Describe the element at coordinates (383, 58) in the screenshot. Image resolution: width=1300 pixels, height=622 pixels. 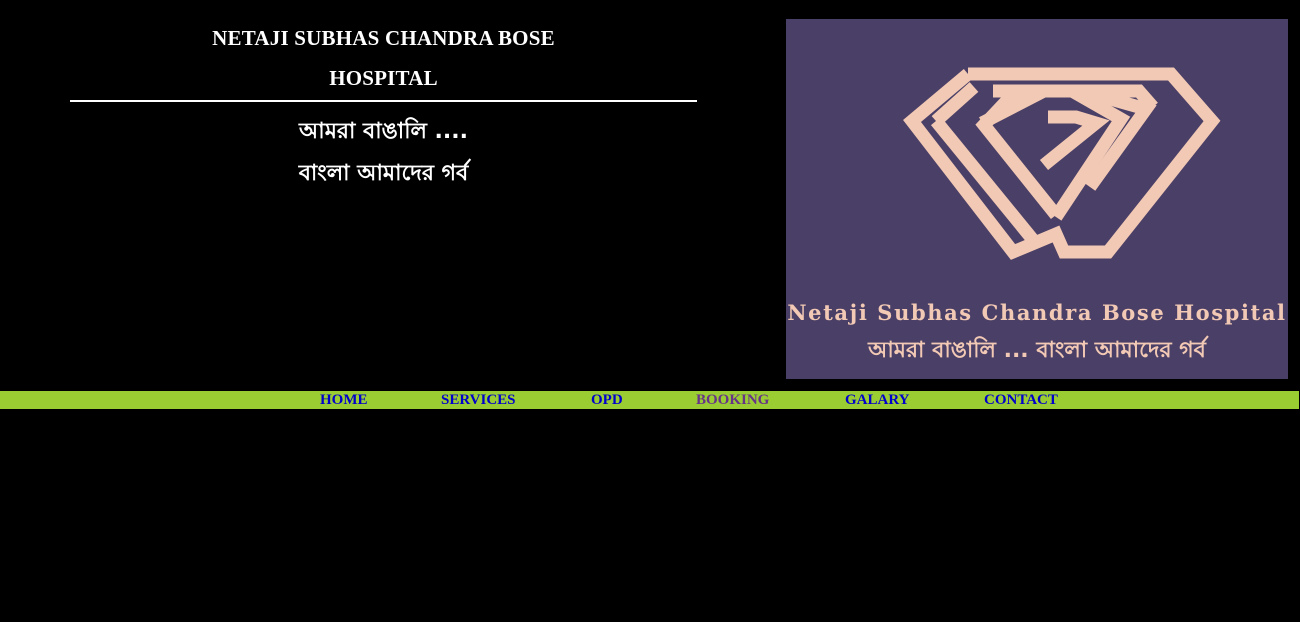
I see `site-title: NETAJI SUBHAS CHANDRA BOSE HOSPITAL` at that location.